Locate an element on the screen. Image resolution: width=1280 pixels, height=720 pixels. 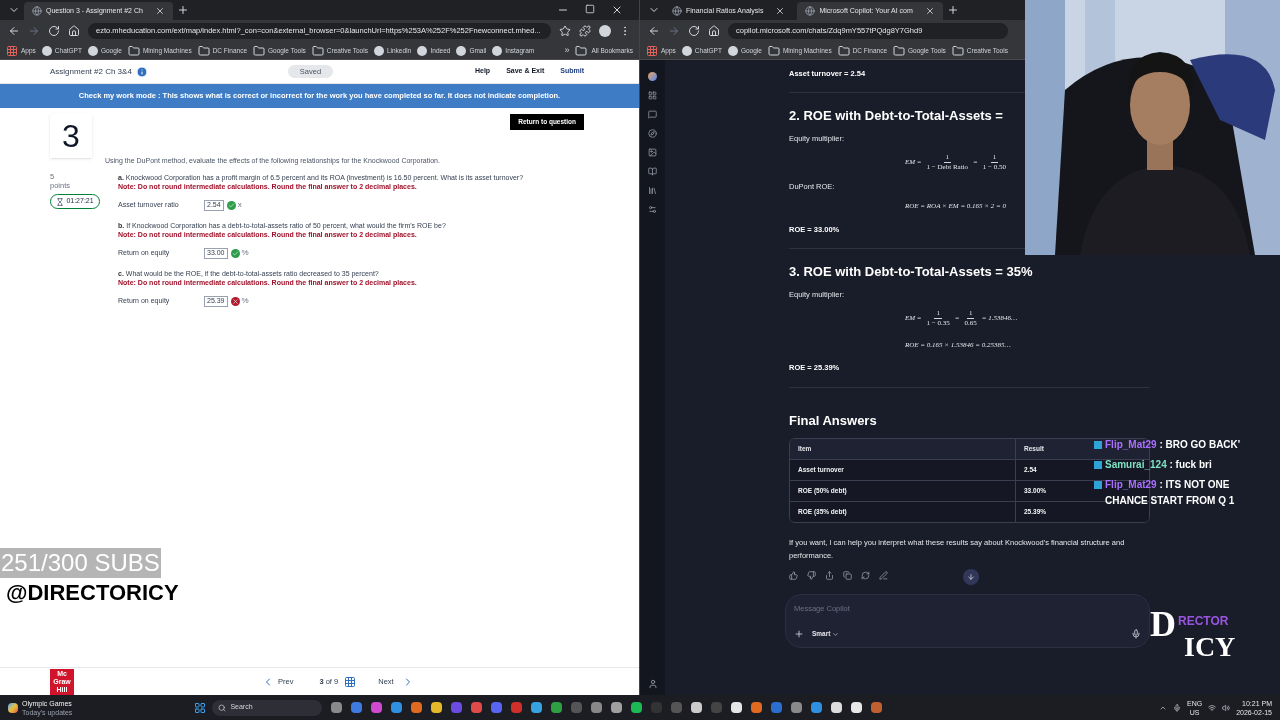
chat-message: Flip_Mat29 : ITS NOT ONE CHANCE START FROM Q 1 is located at coordinates (1170, 493).